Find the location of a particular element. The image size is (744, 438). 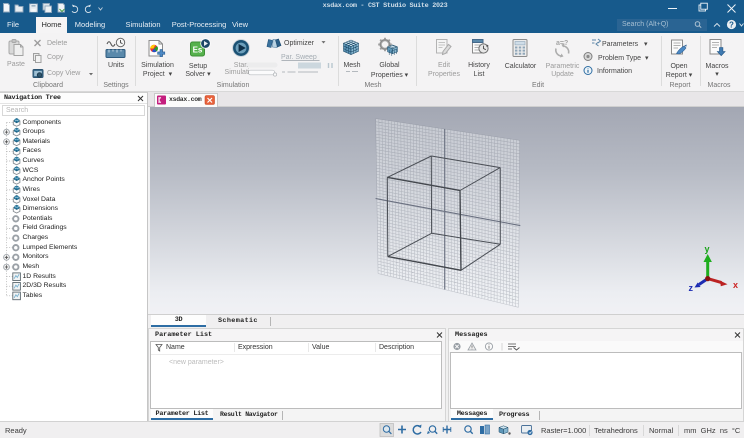

svg-text: x is located at coordinates (735, 285).